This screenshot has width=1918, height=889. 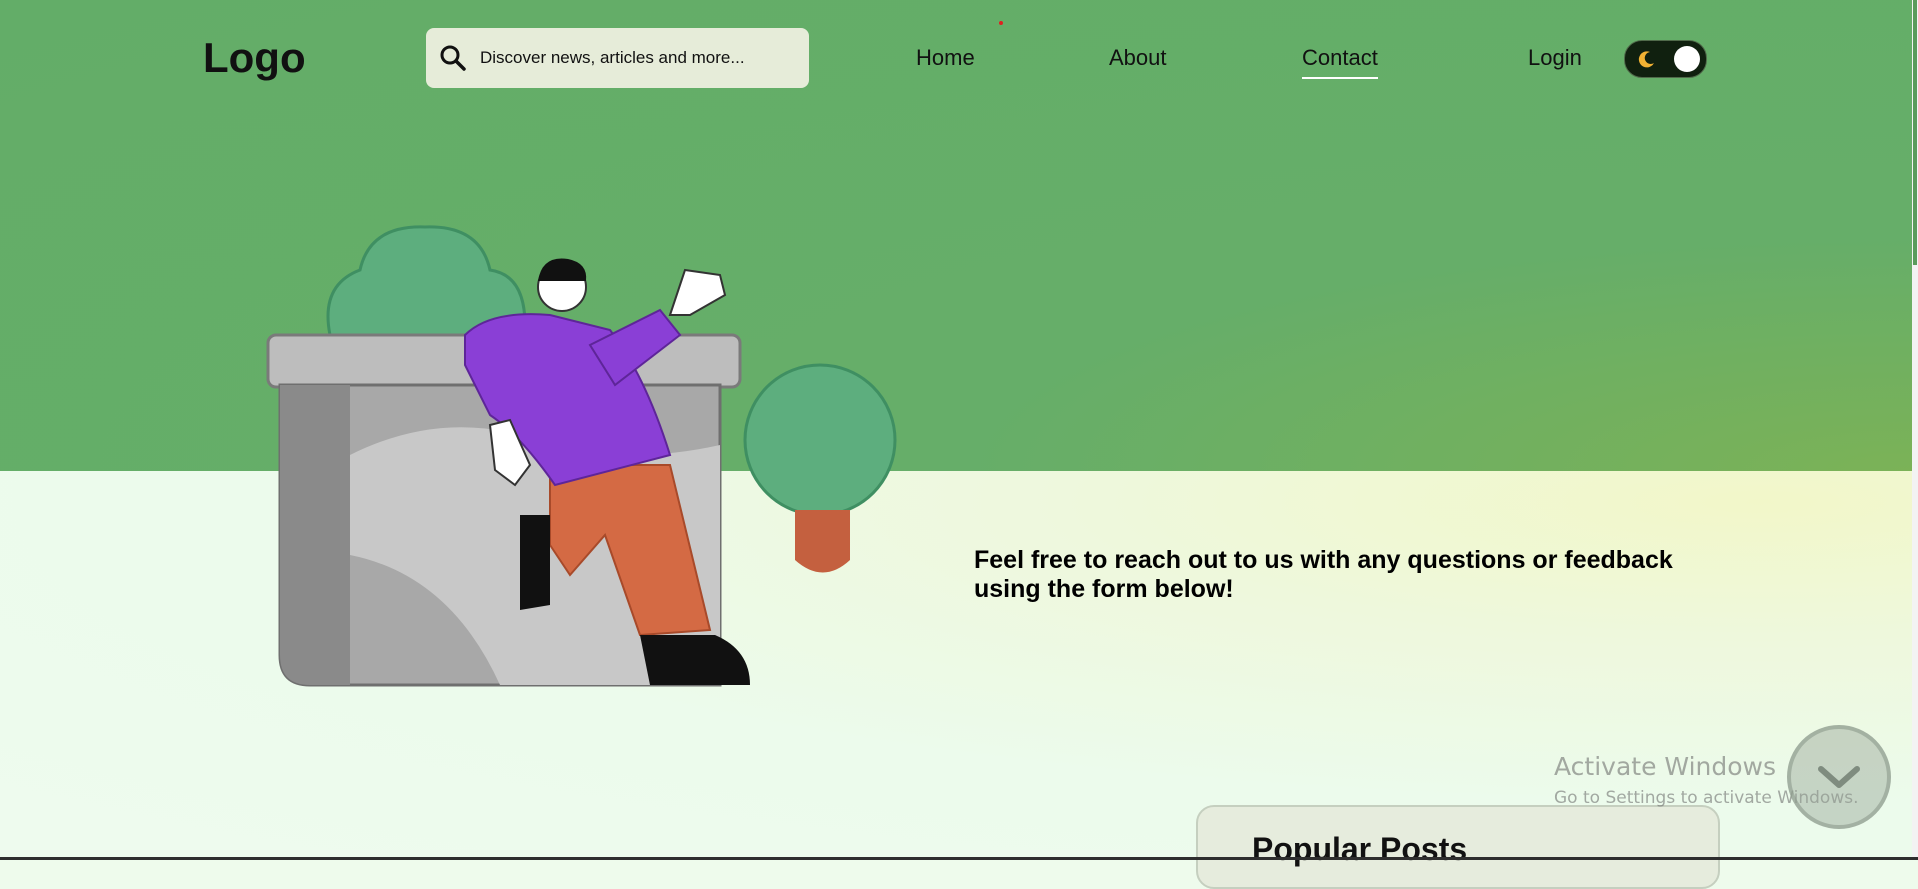 I want to click on toggle-knob, so click(x=1687, y=59).